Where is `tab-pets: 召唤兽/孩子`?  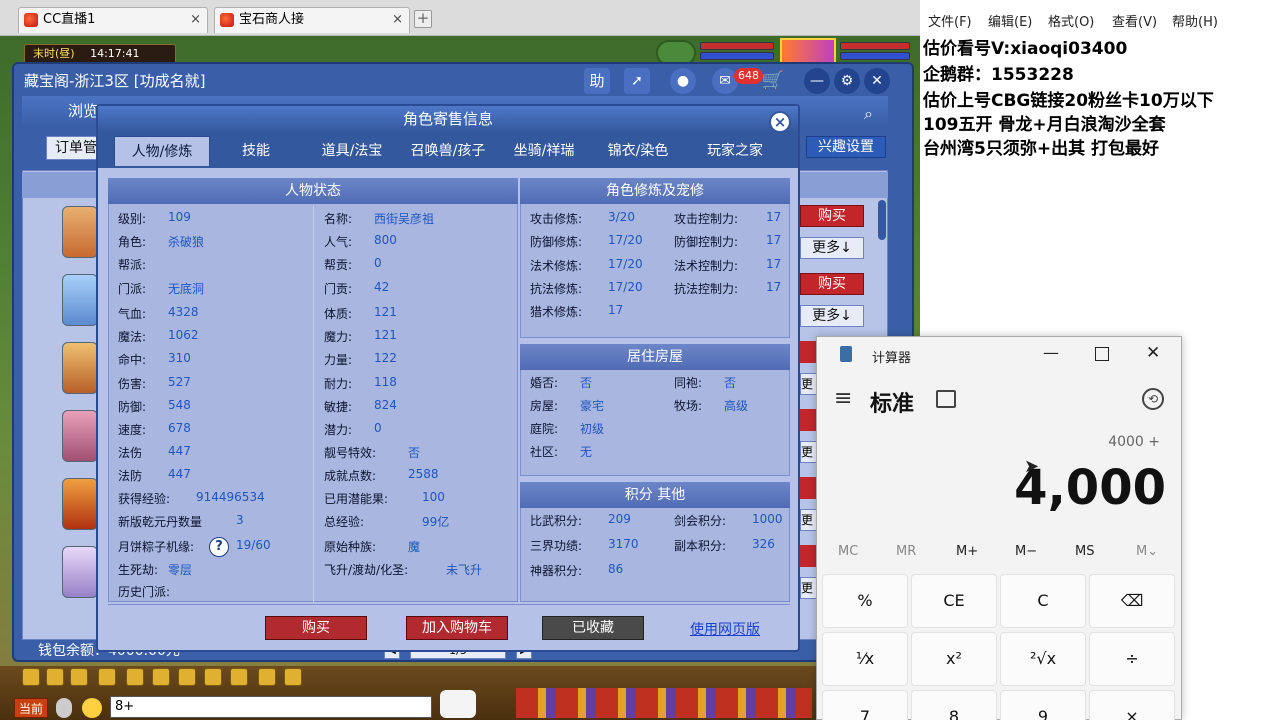 tab-pets: 召唤兽/孩子 is located at coordinates (448, 151).